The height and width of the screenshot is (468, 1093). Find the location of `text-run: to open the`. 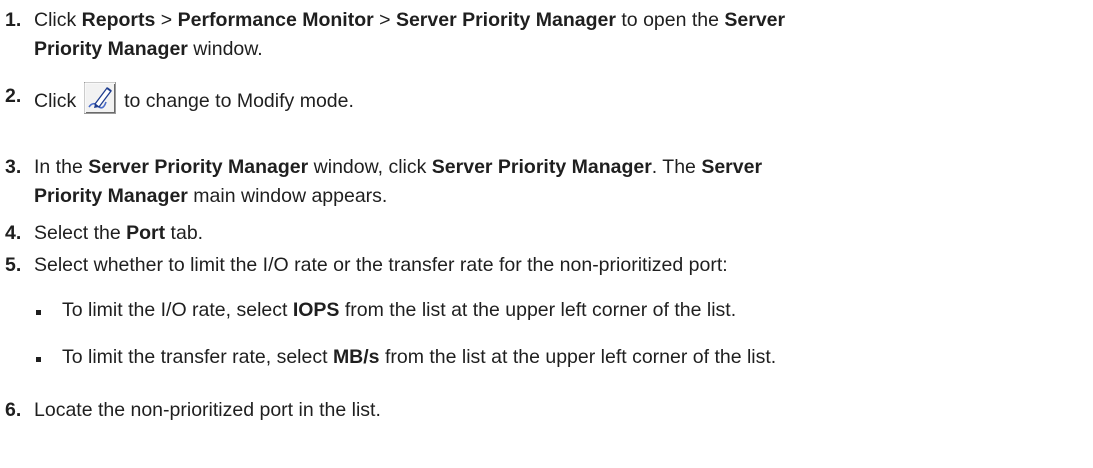

text-run: to open the is located at coordinates (670, 20).